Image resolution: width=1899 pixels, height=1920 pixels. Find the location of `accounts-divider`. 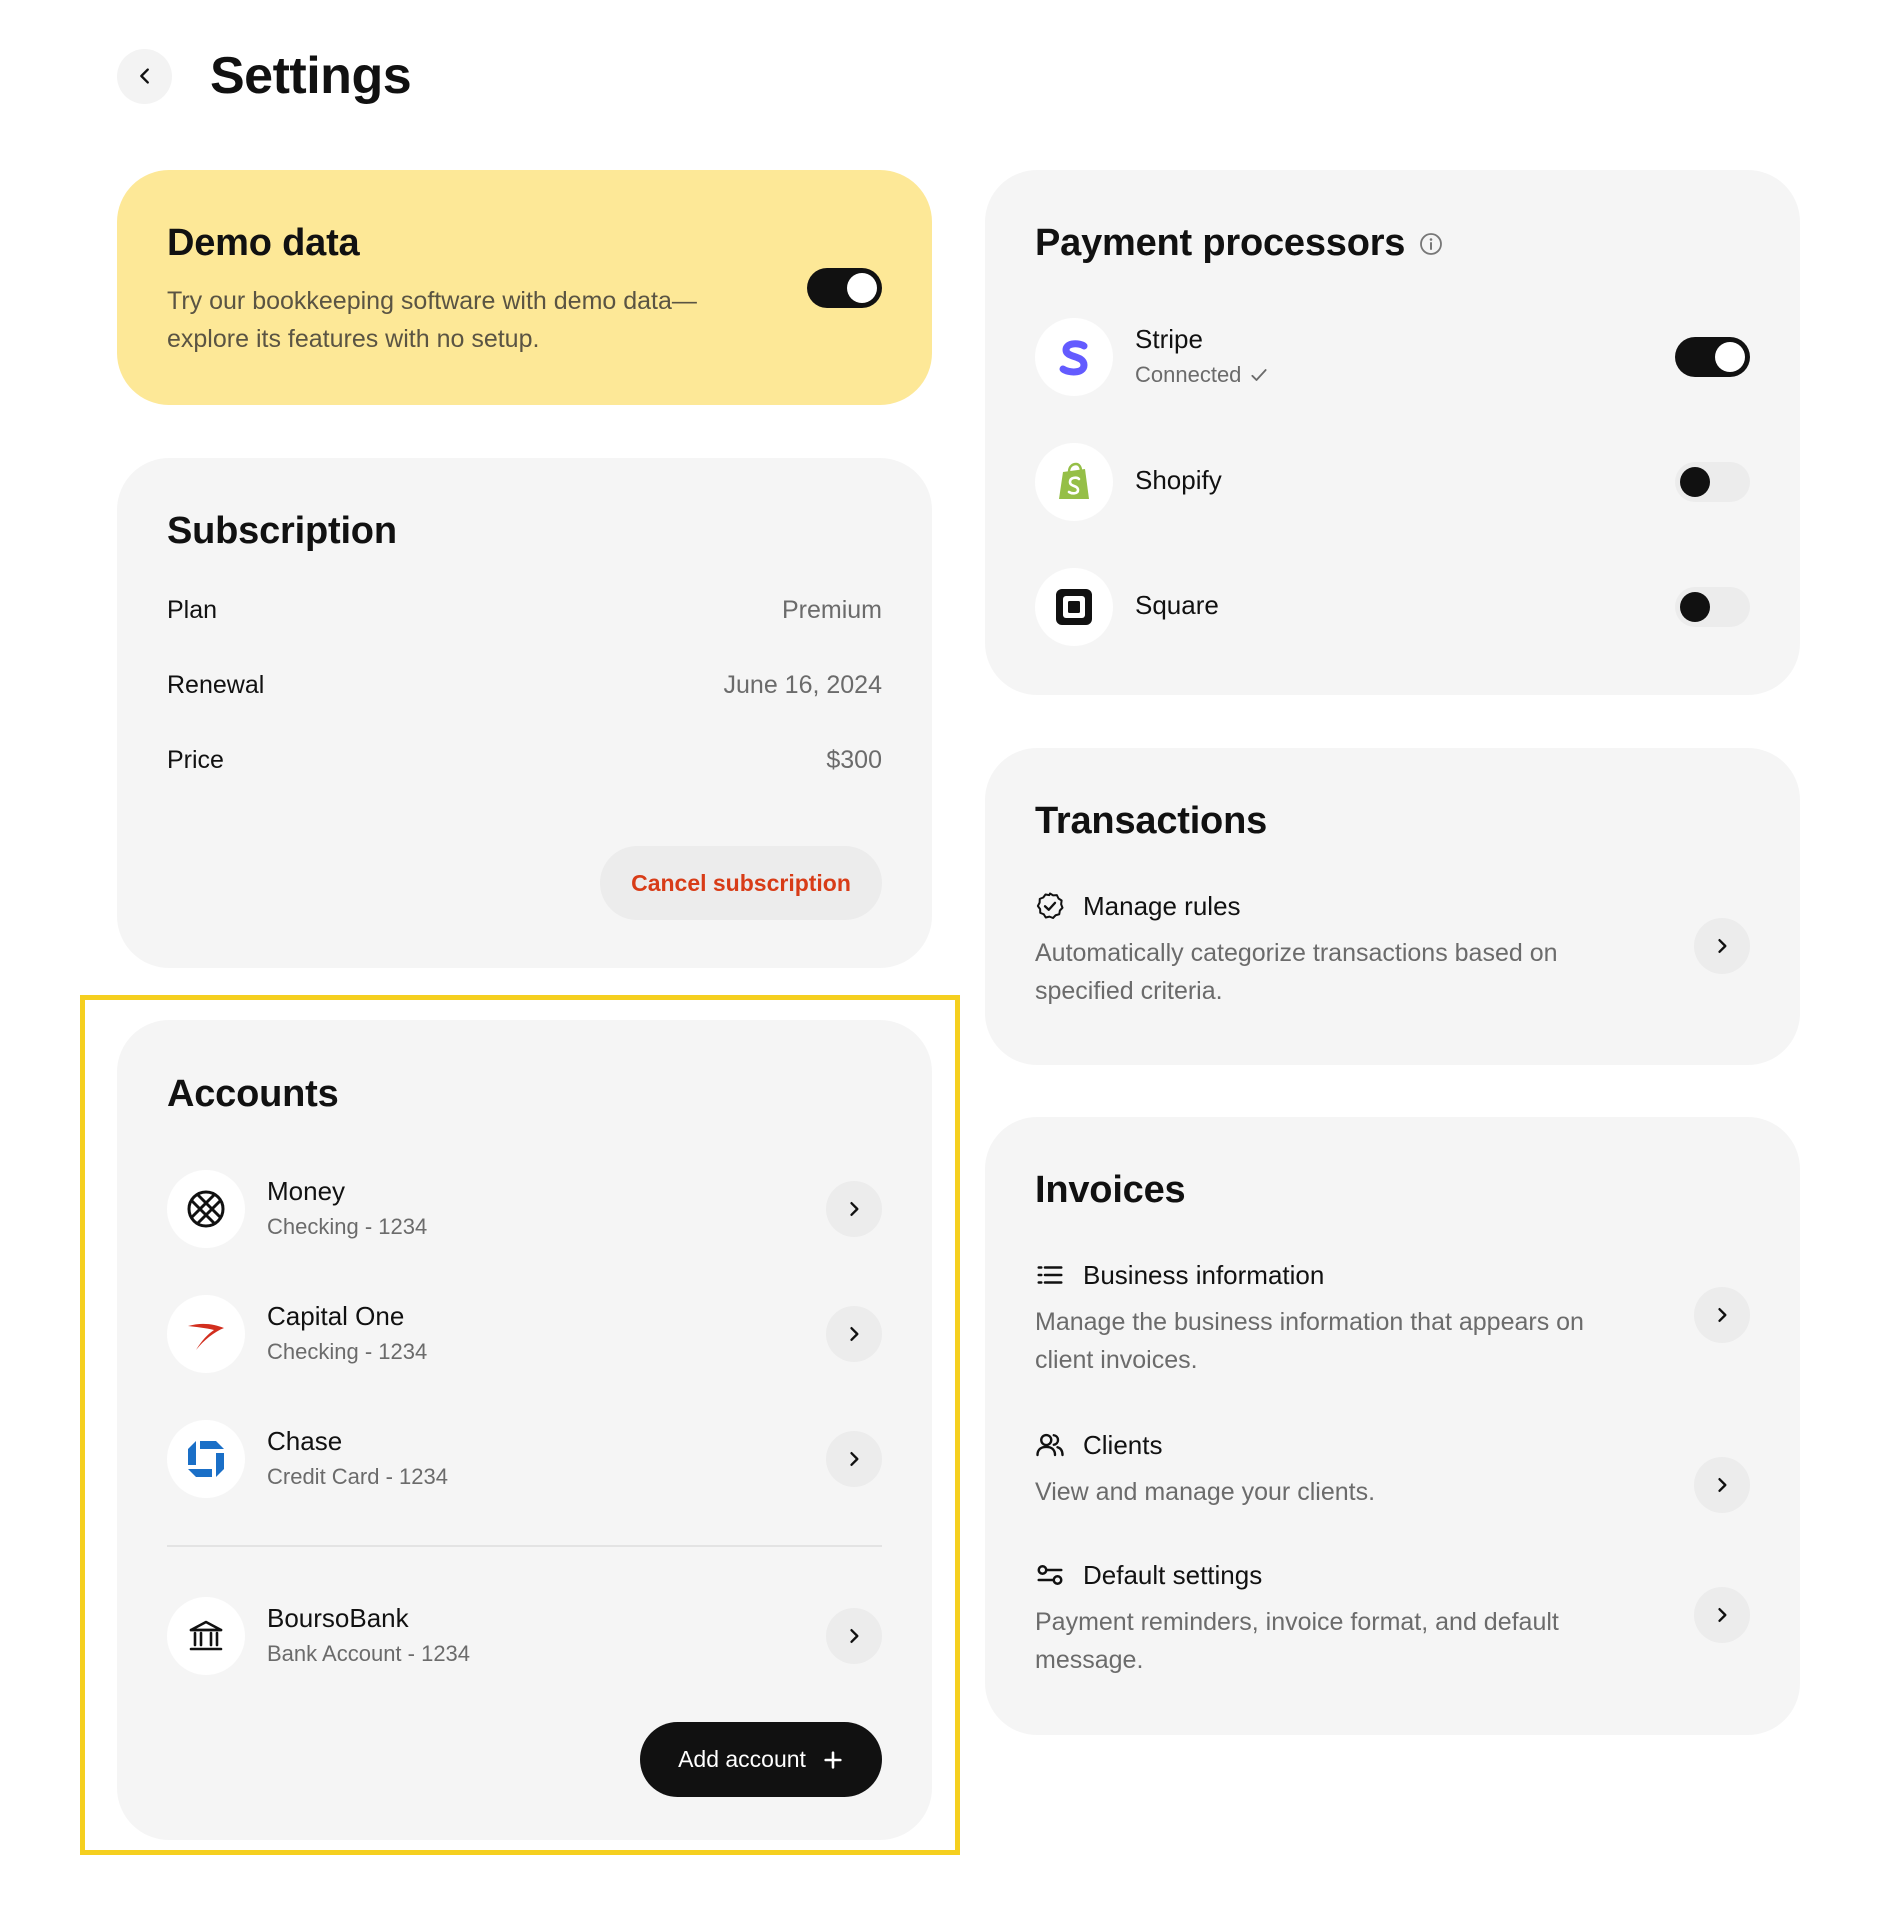

accounts-divider is located at coordinates (524, 1546).